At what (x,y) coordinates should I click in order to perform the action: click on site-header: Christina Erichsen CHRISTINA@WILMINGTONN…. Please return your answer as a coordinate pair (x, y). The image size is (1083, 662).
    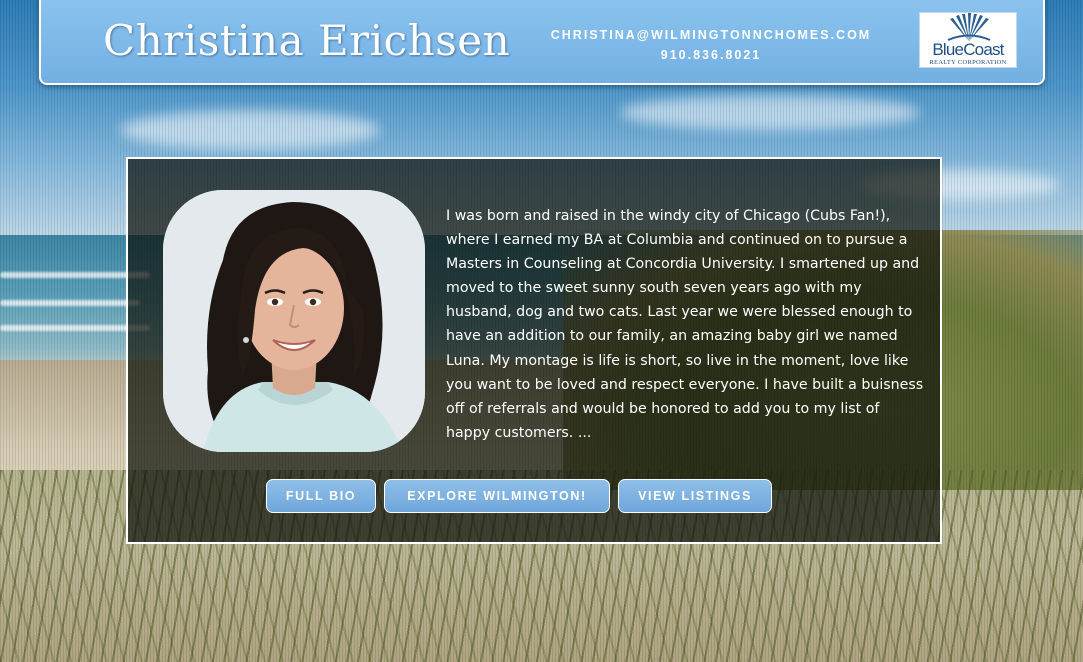
    Looking at the image, I should click on (542, 42).